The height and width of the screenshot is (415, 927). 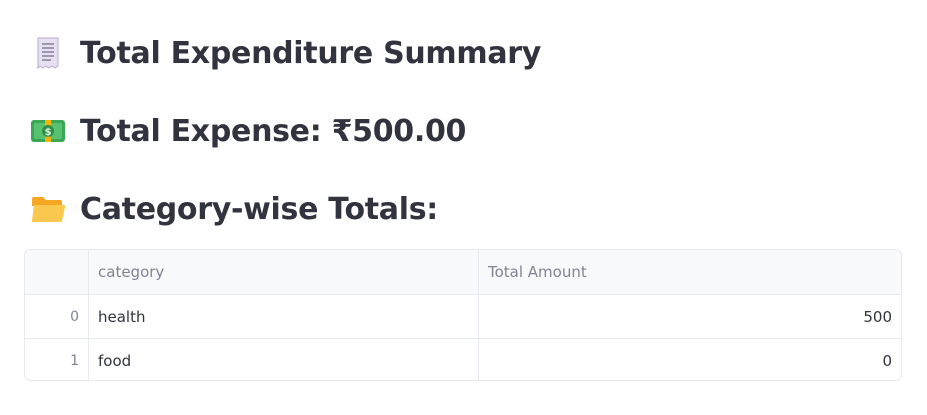 What do you see at coordinates (284, 272) in the screenshot?
I see `category-column-header: category` at bounding box center [284, 272].